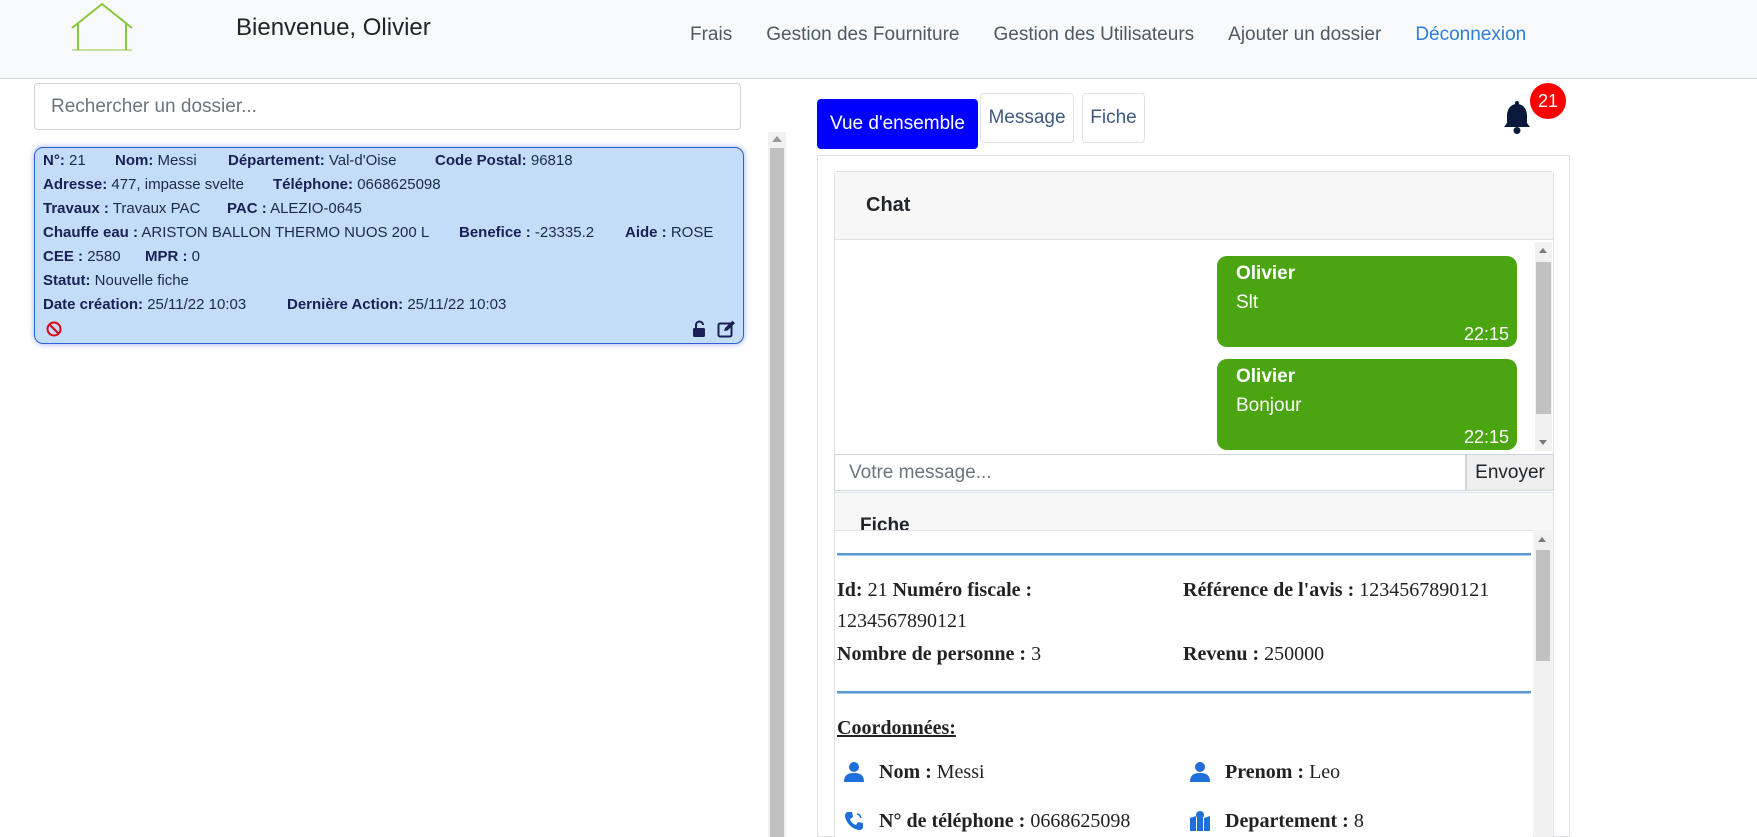  What do you see at coordinates (564, 232) in the screenshot?
I see `benefice-value: -23335.2` at bounding box center [564, 232].